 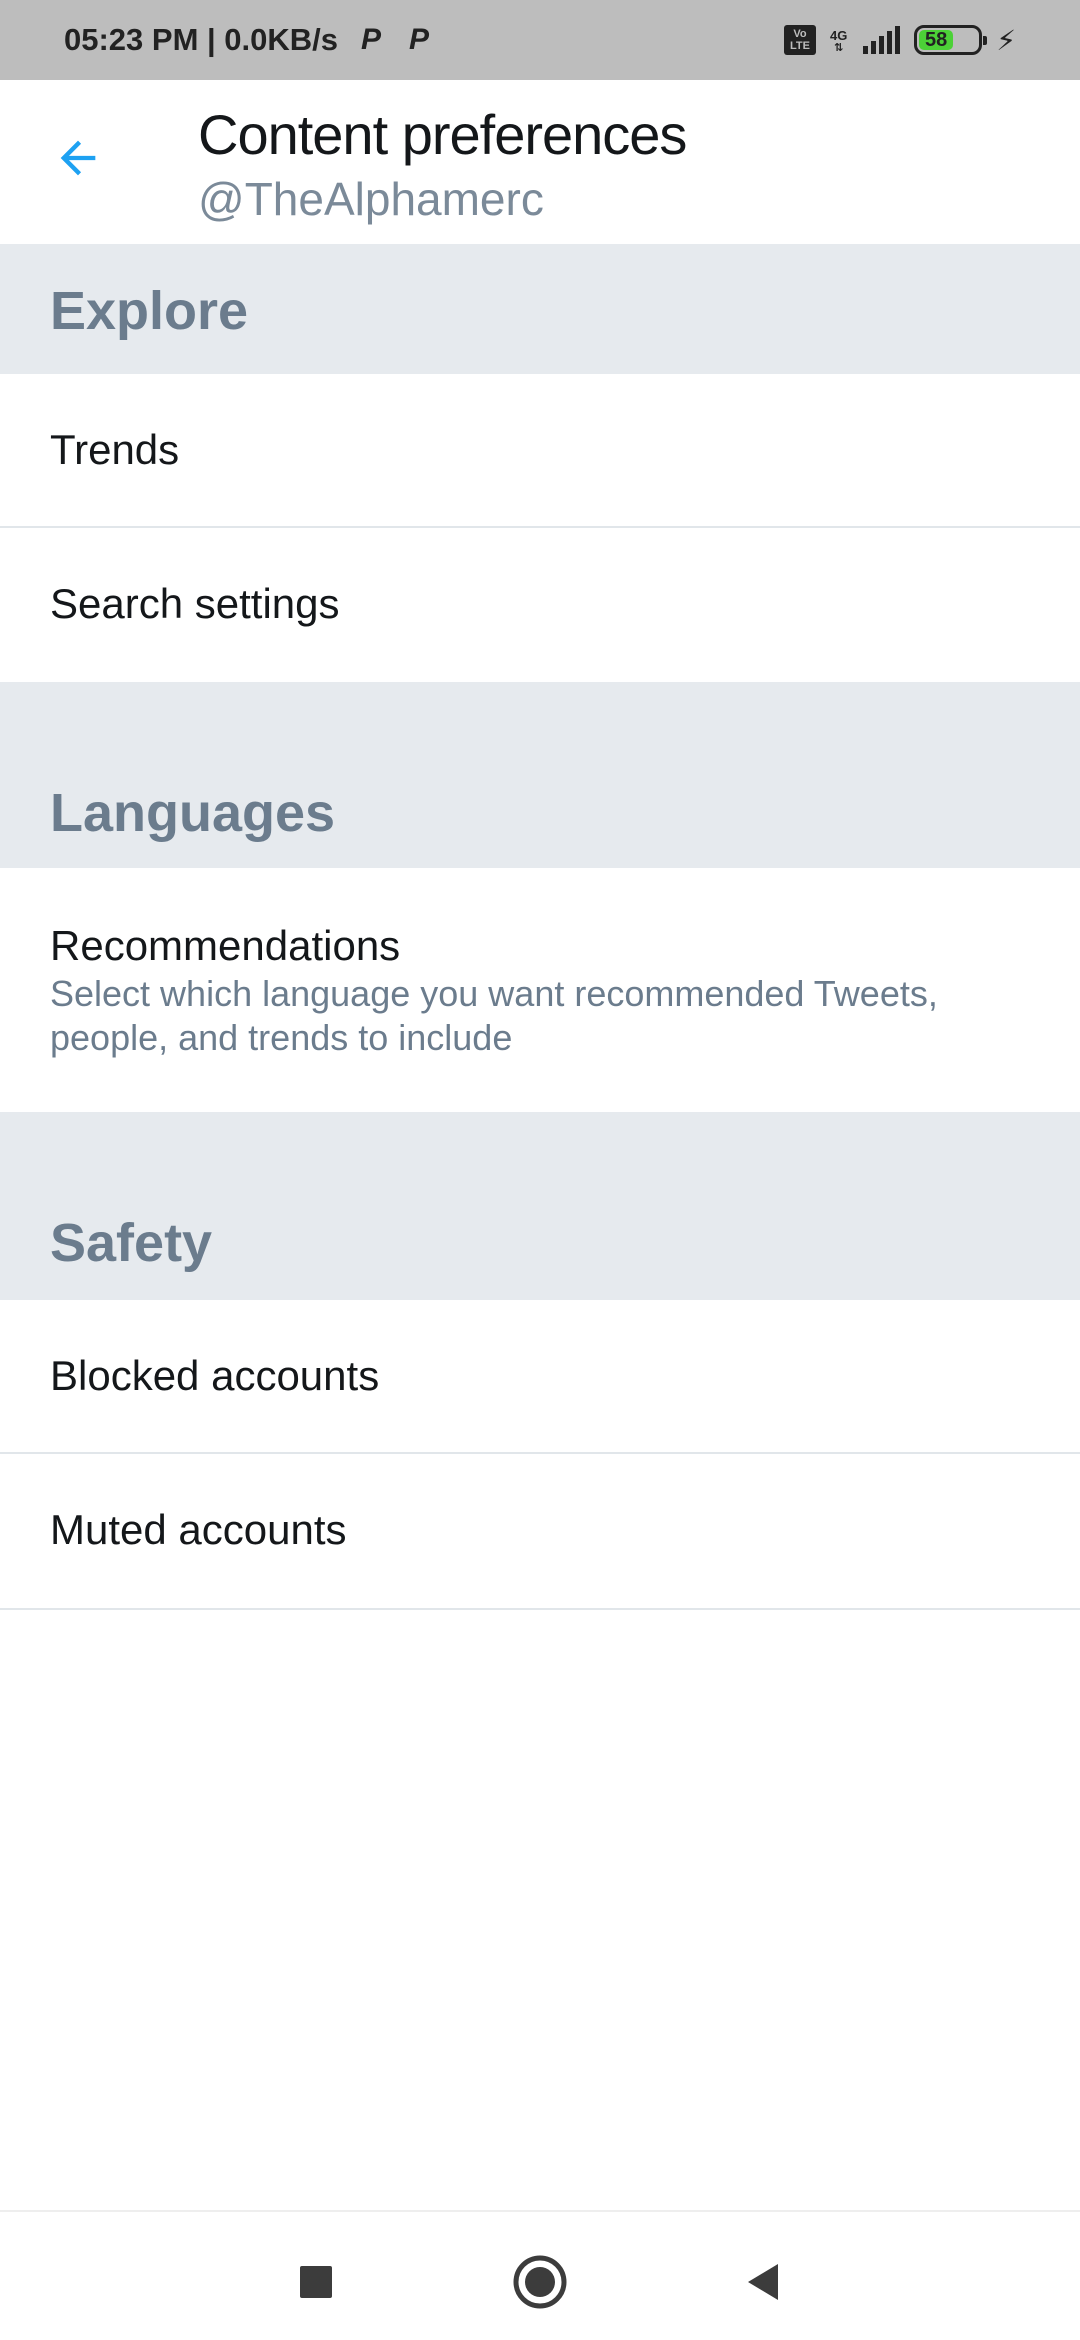 What do you see at coordinates (201, 39) in the screenshot?
I see `status-time-speed: 05:23 PM | 0.0KB/s` at bounding box center [201, 39].